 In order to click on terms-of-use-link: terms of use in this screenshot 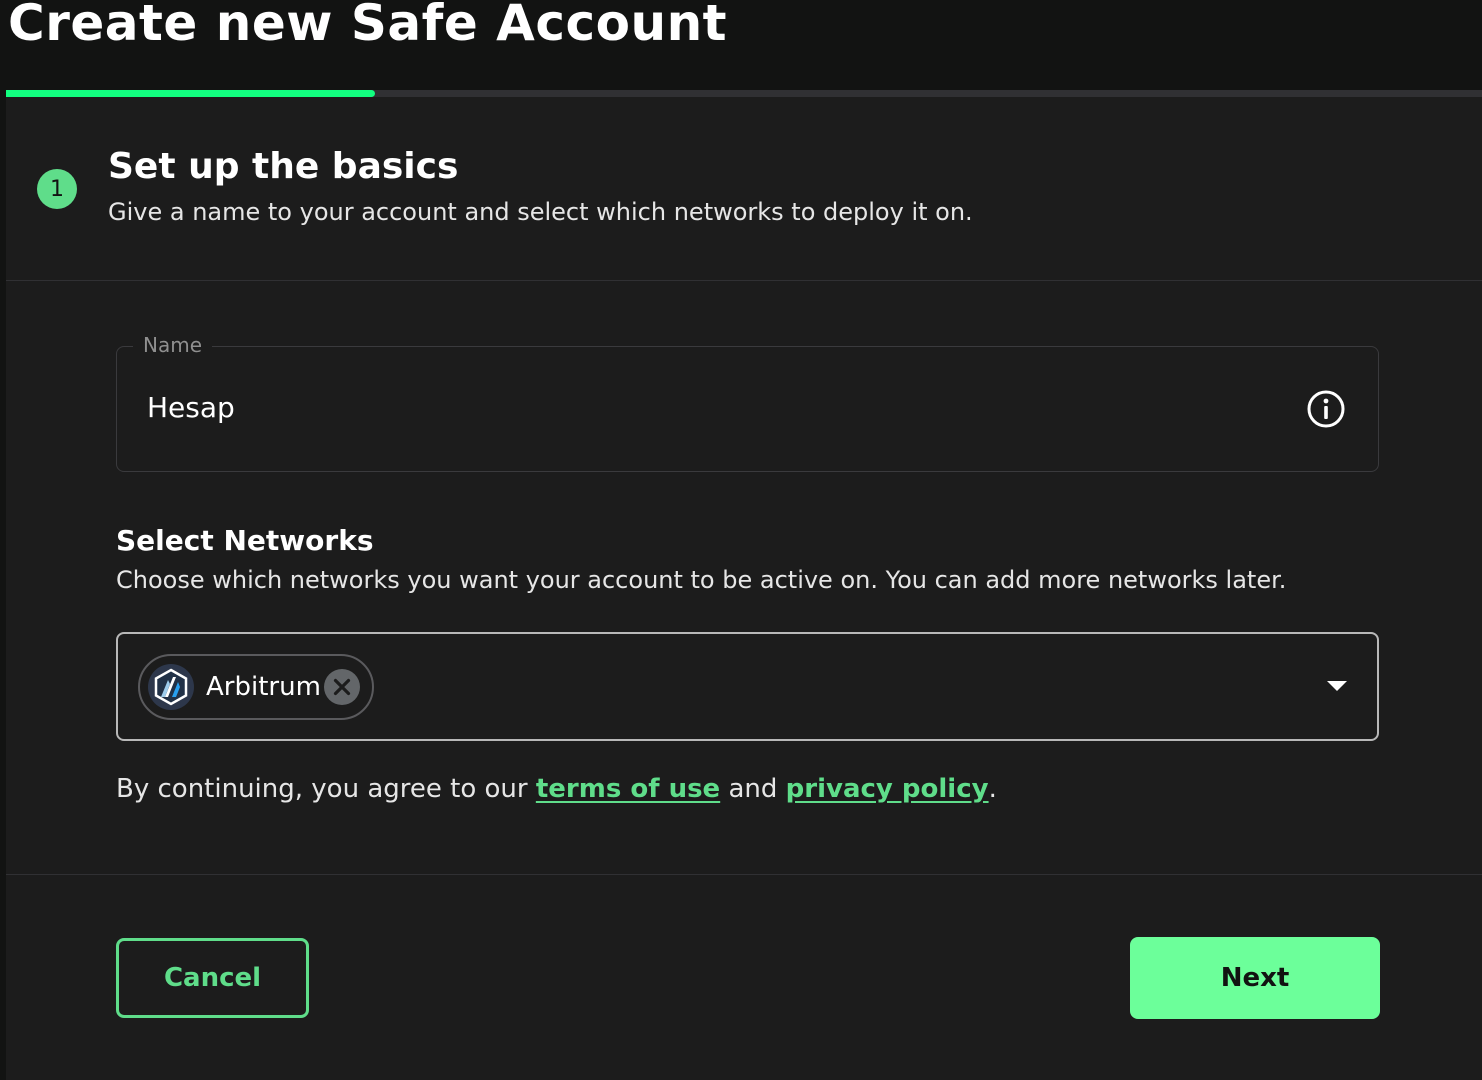, I will do `click(628, 789)`.